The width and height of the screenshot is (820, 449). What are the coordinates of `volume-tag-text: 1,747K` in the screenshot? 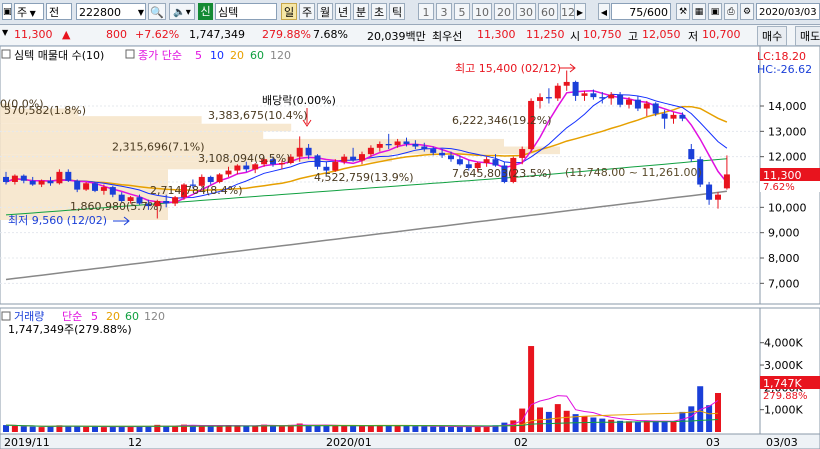 It's located at (782, 383).